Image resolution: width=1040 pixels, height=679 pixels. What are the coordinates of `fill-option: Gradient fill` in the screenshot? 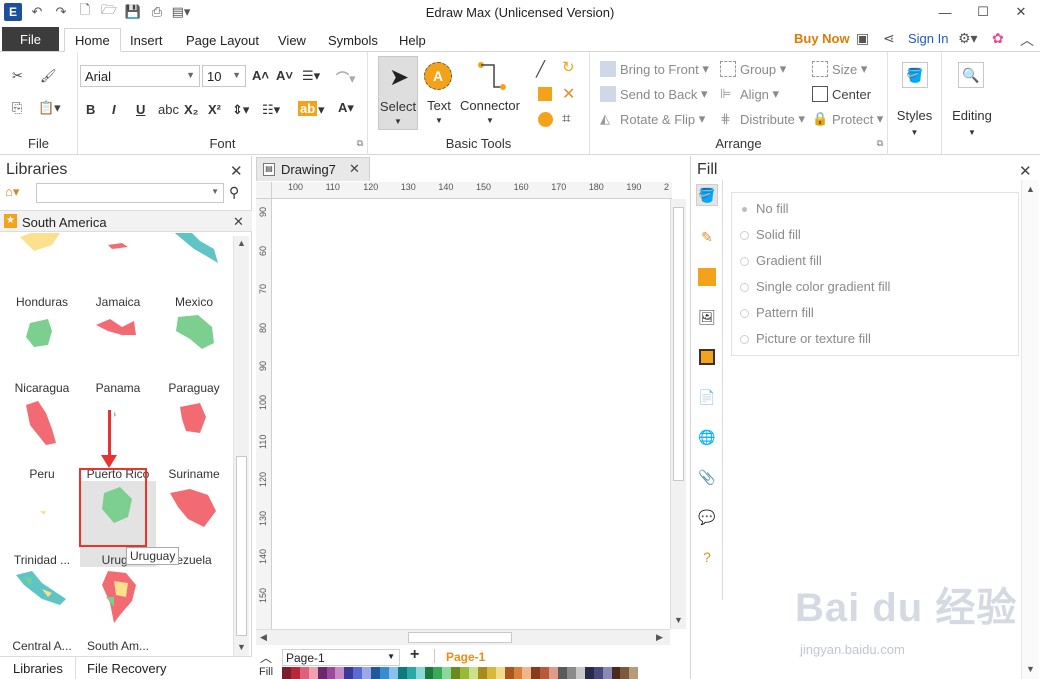 It's located at (781, 260).